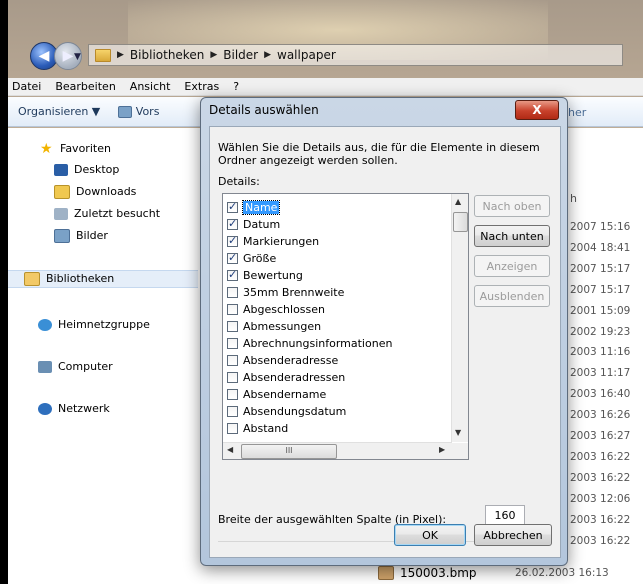 This screenshot has height=584, width=643. I want to click on details-item: Abstand, so click(257, 428).